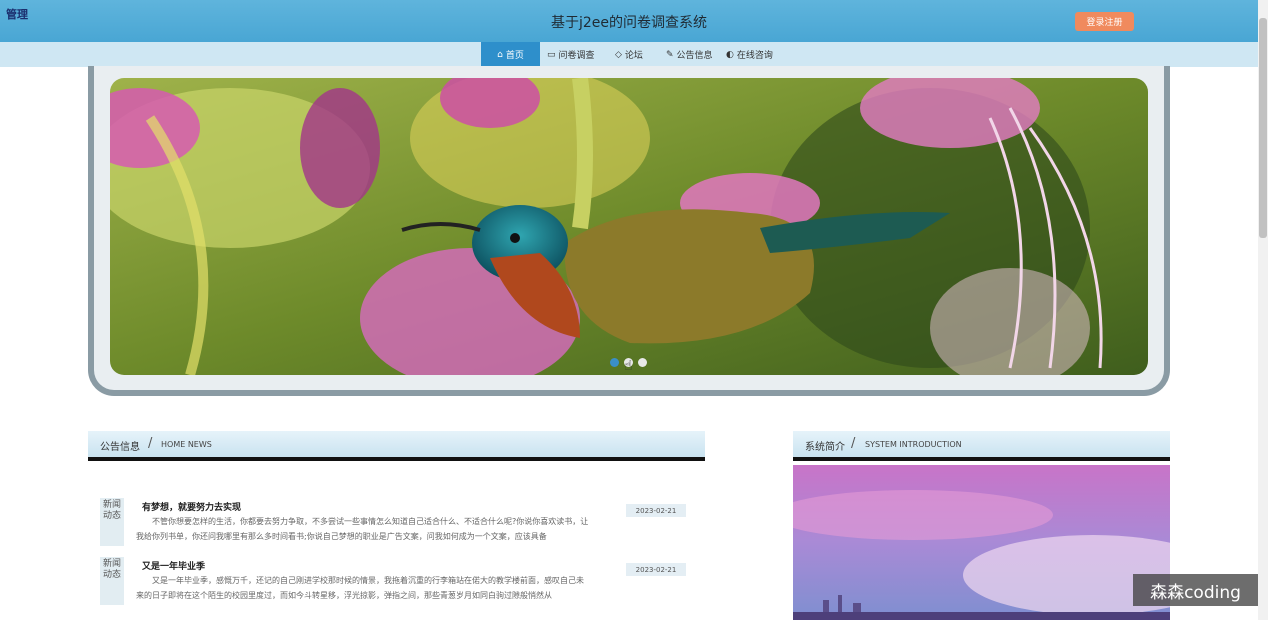 The height and width of the screenshot is (620, 1268). Describe the element at coordinates (981, 446) in the screenshot. I see `intro-section-header: 系统简介 / SYSTEM INTRODUCTION` at that location.